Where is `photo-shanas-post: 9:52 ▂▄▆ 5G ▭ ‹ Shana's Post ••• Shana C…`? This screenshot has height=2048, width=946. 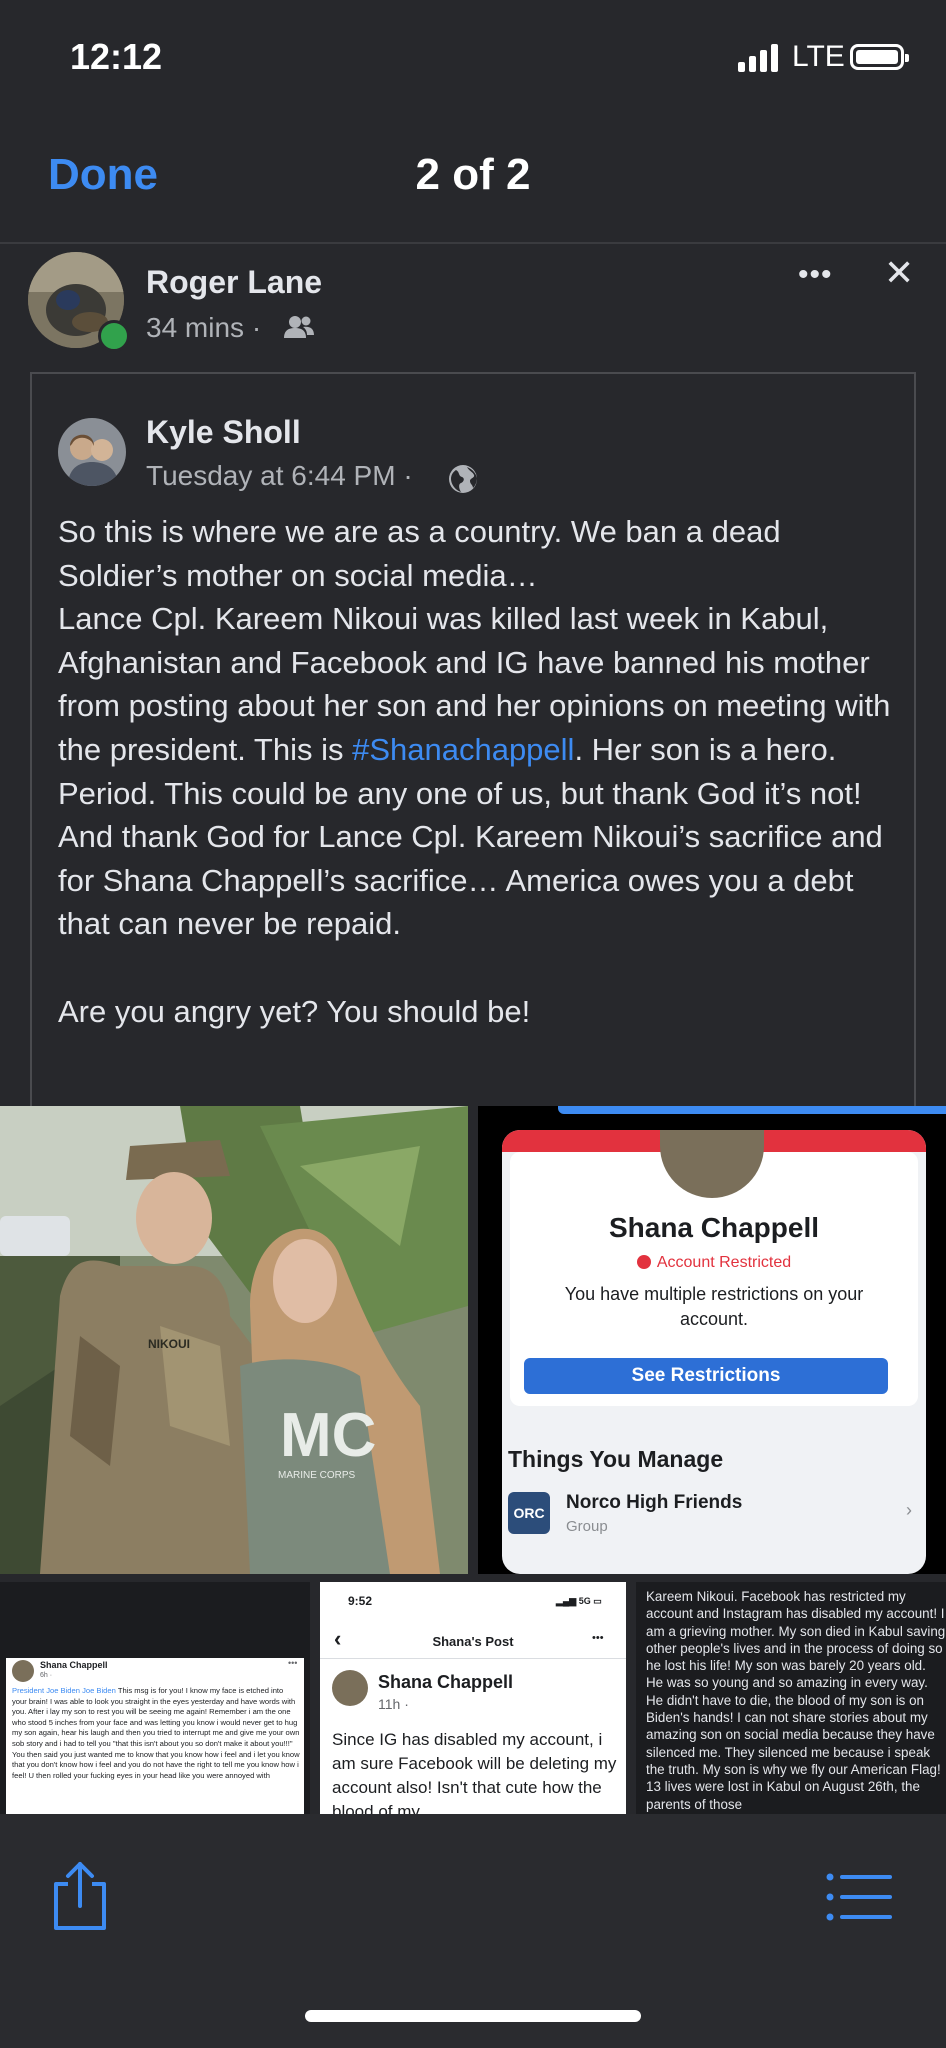 photo-shanas-post: 9:52 ▂▄▆ 5G ▭ ‹ Shana's Post ••• Shana C… is located at coordinates (473, 1698).